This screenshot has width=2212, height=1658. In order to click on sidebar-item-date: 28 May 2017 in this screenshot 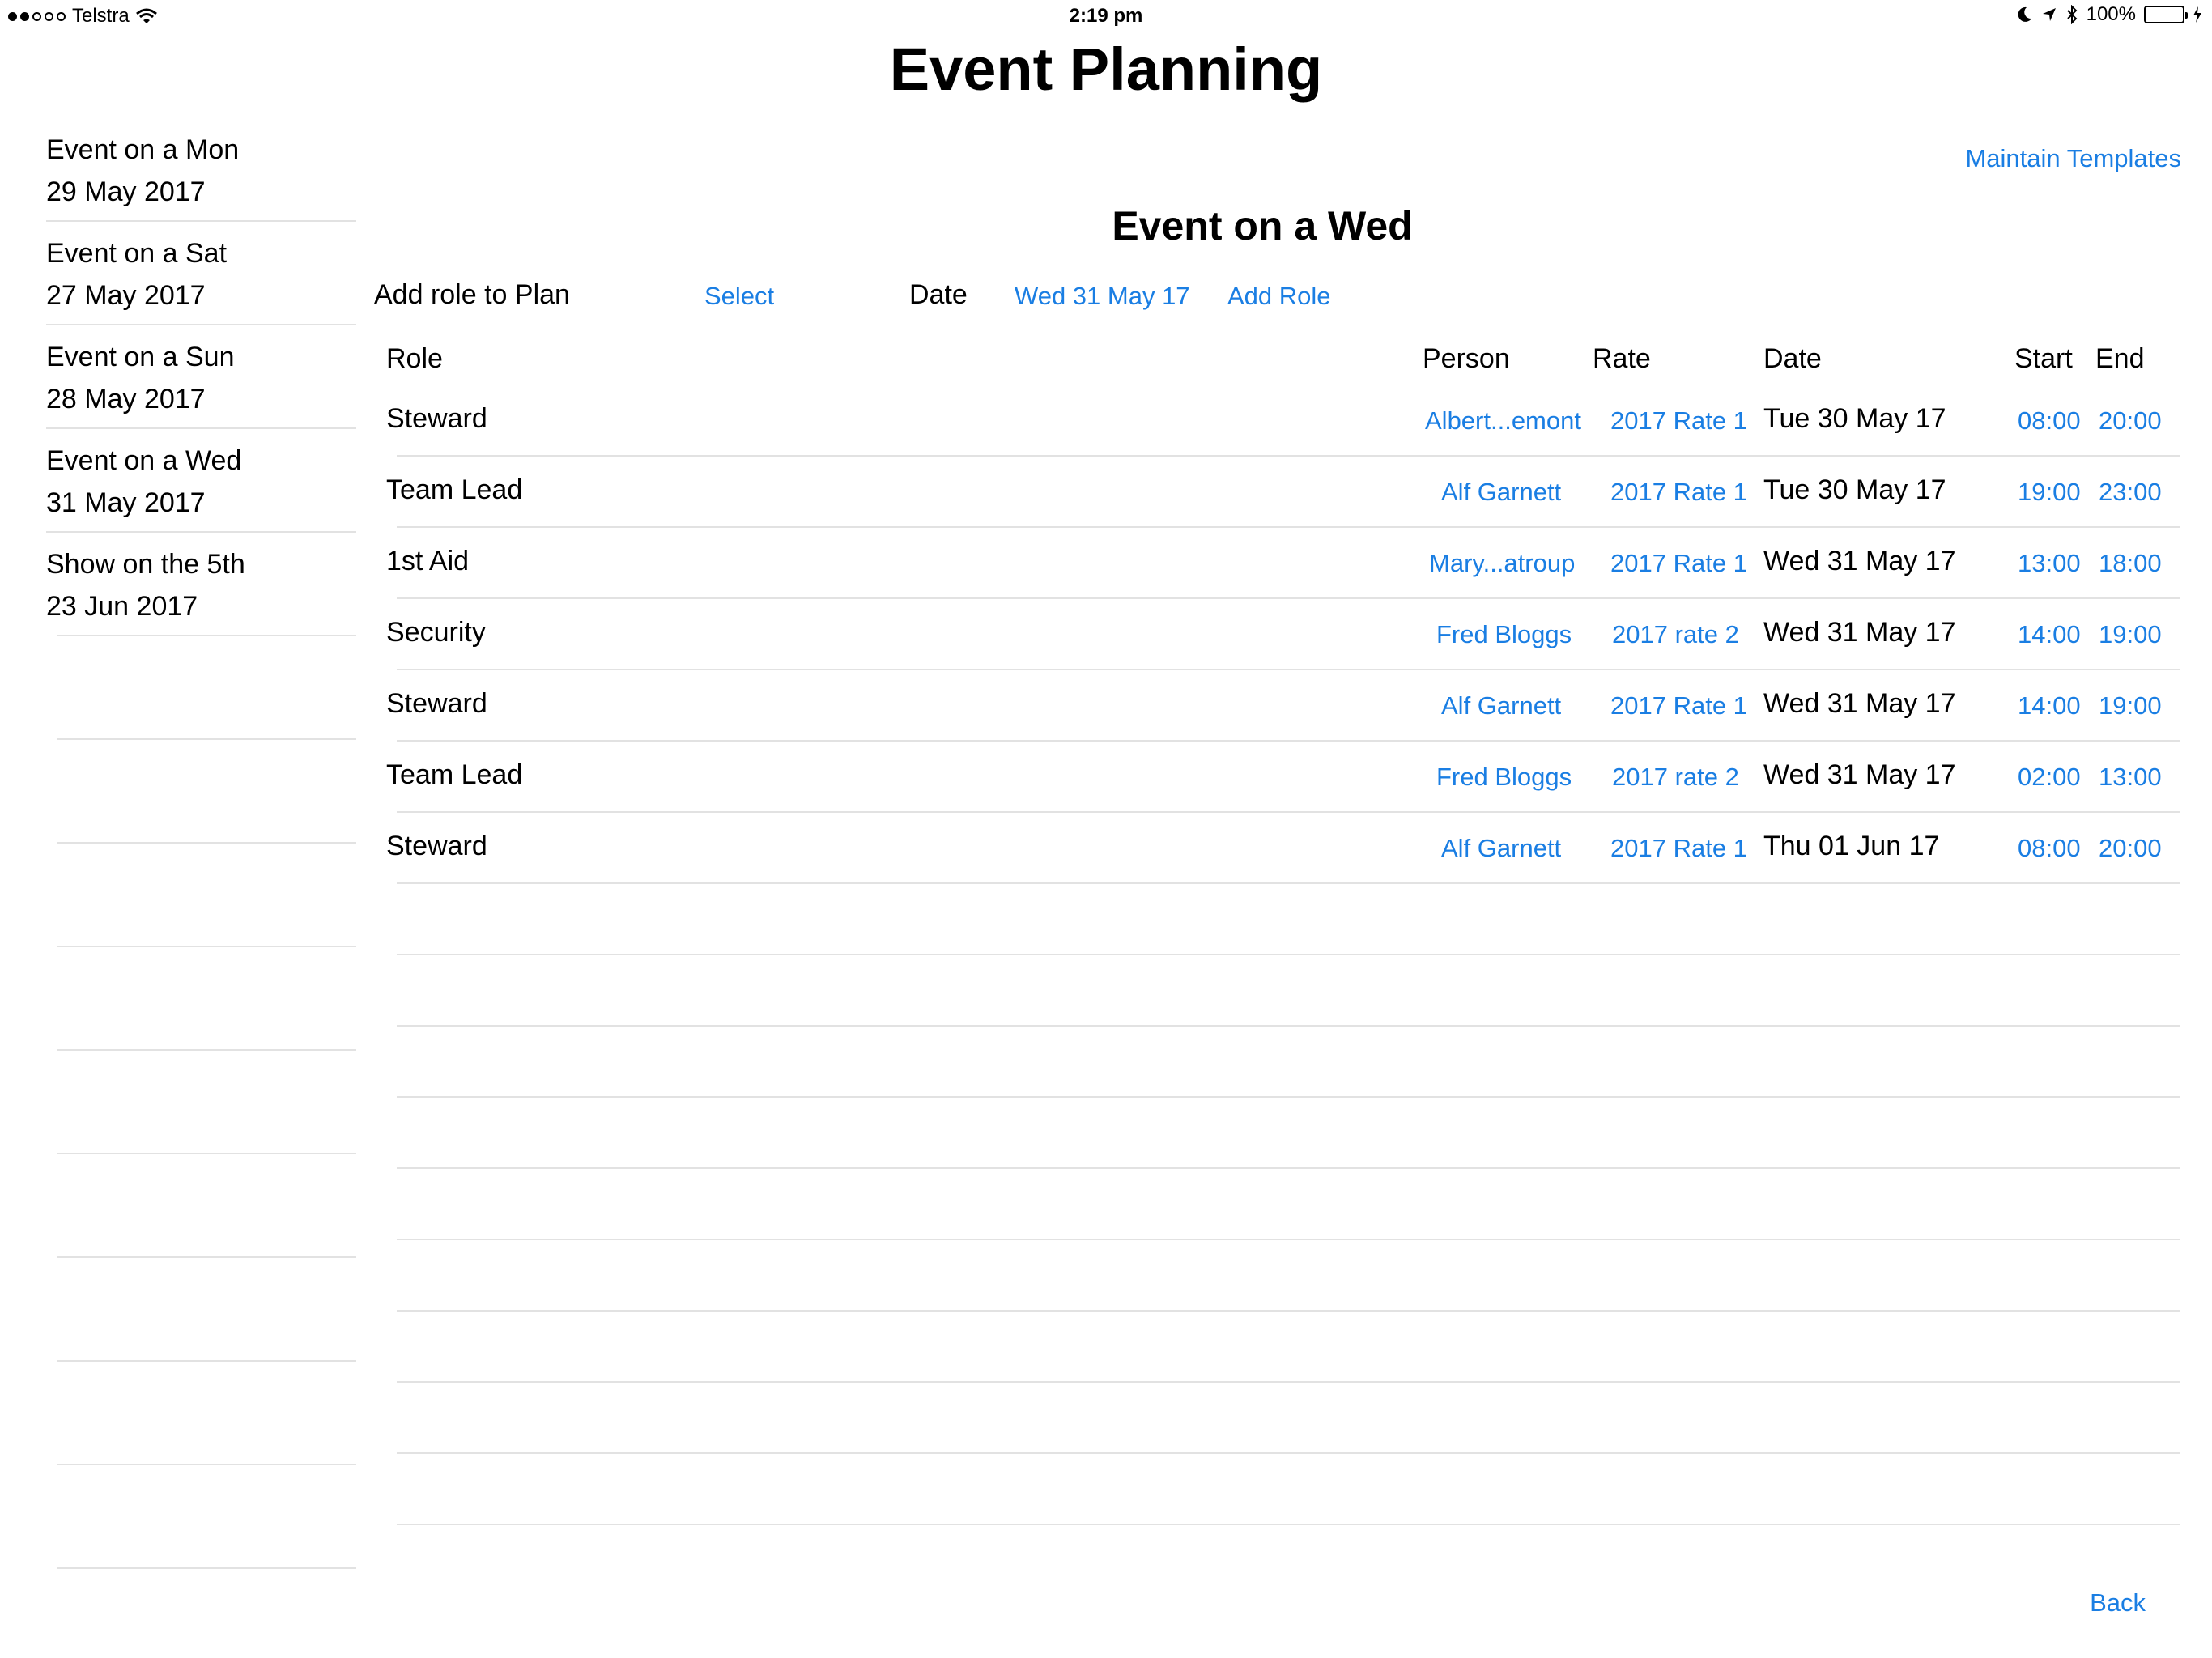, I will do `click(126, 399)`.